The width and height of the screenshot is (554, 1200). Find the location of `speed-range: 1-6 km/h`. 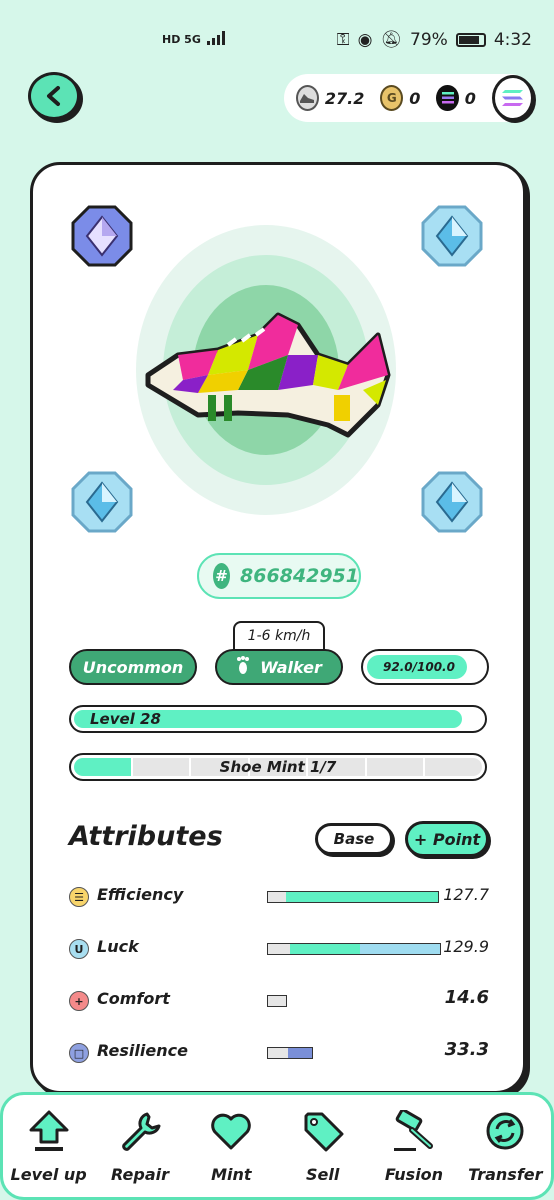

speed-range: 1-6 km/h is located at coordinates (279, 635).